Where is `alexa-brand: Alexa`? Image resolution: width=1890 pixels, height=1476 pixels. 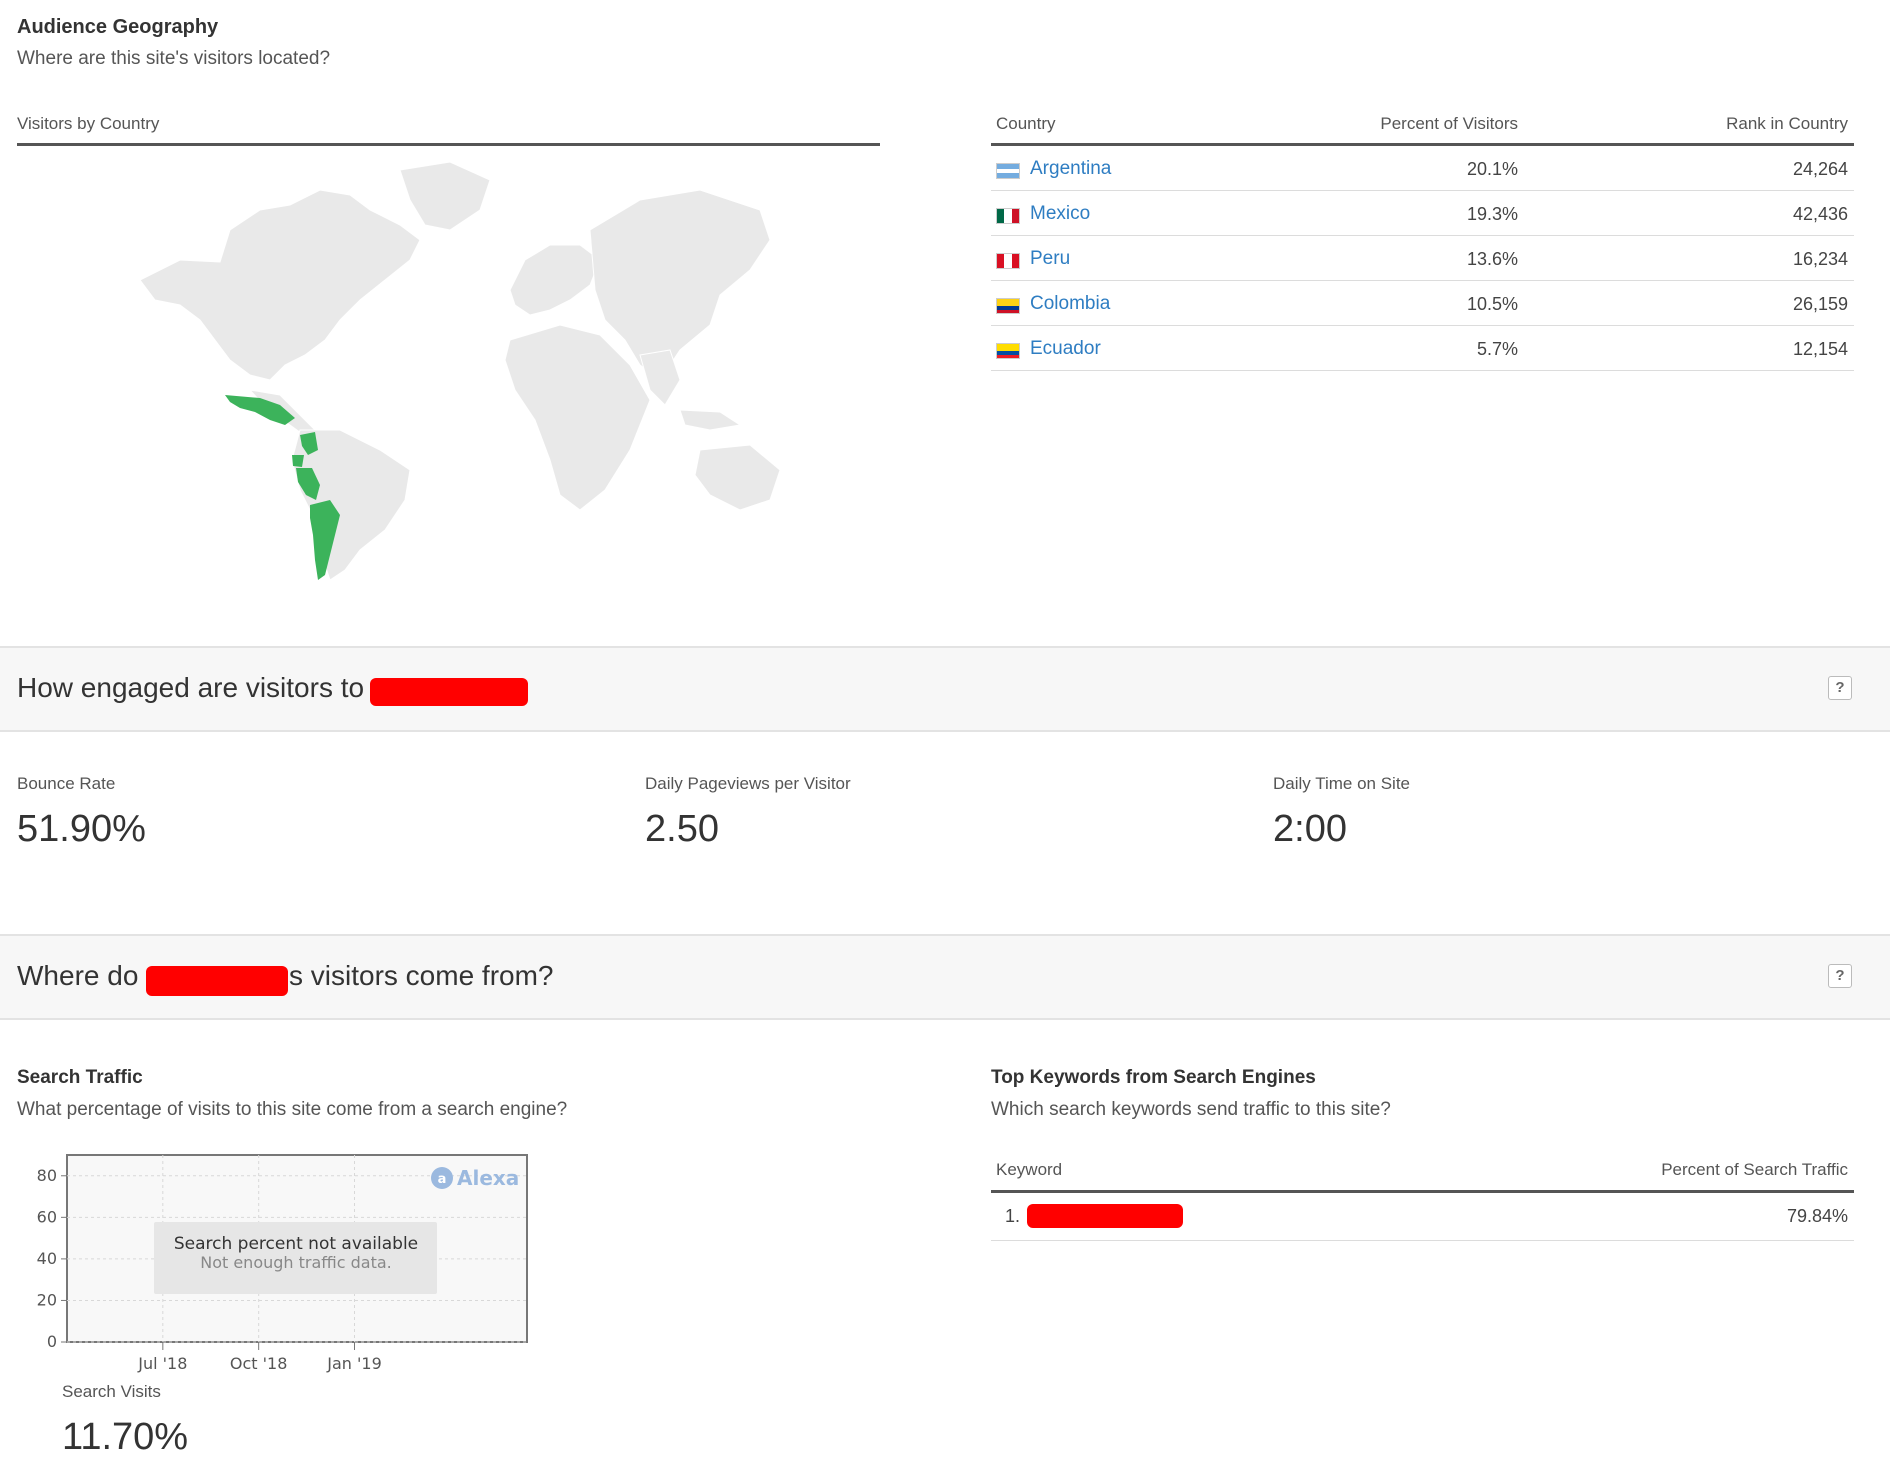
alexa-brand: Alexa is located at coordinates (488, 1178).